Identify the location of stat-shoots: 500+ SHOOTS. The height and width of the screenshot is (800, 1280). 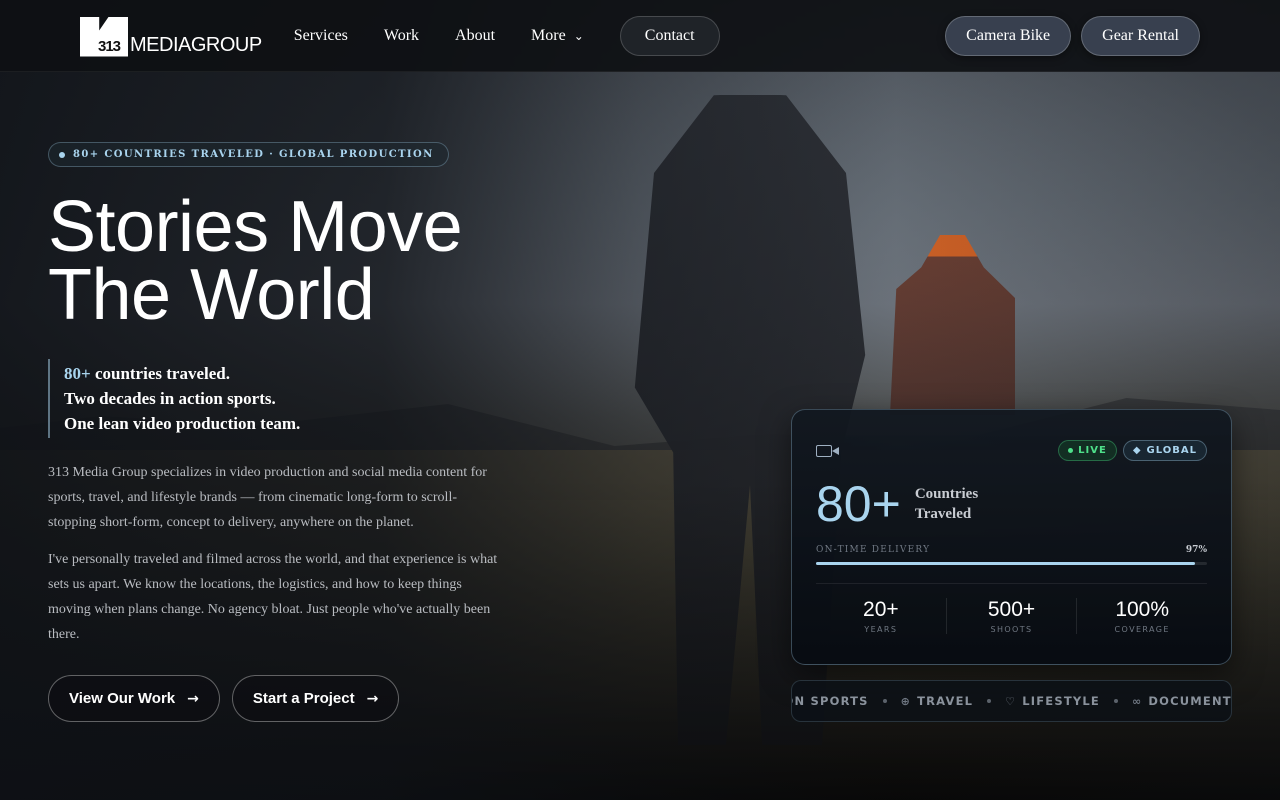
(1011, 616).